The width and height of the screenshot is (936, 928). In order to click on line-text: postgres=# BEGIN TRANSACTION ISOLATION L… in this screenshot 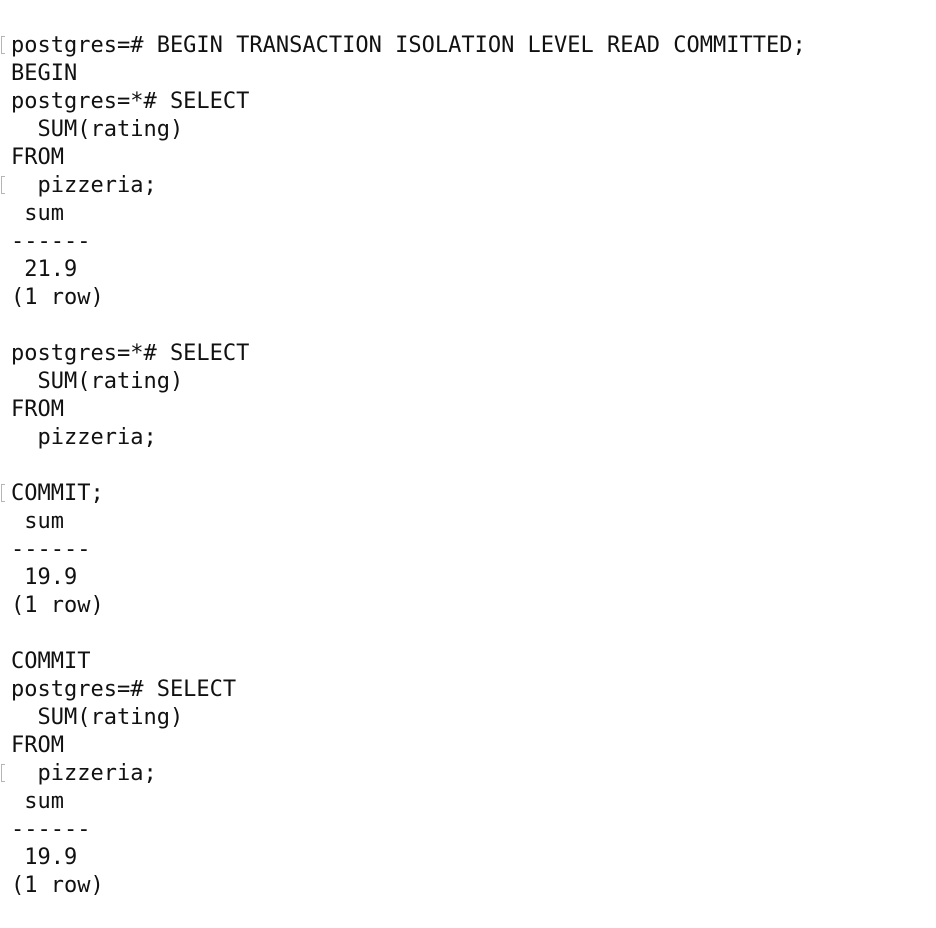, I will do `click(408, 45)`.